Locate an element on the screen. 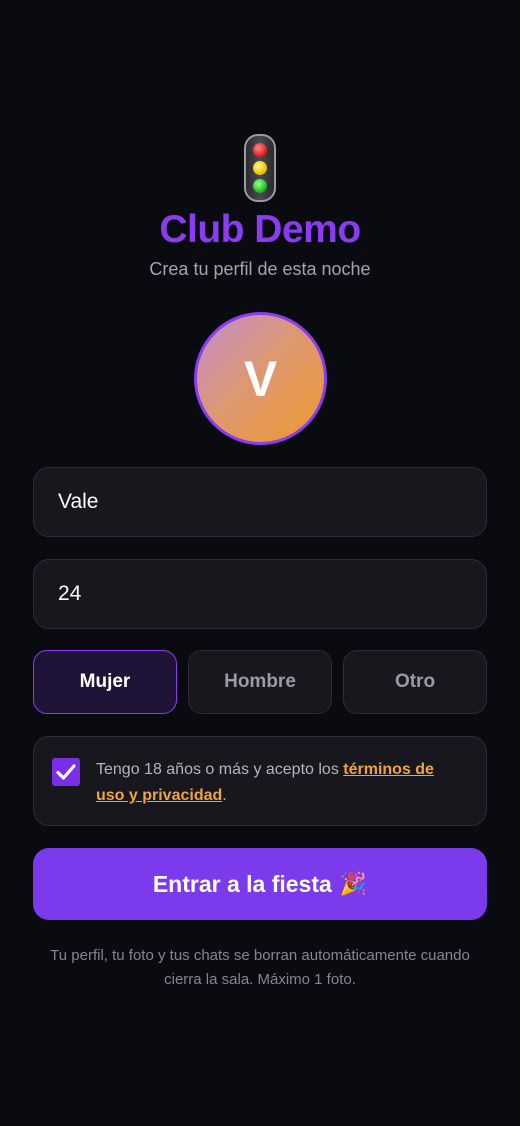 The height and width of the screenshot is (1126, 520). avatar-initial: V is located at coordinates (260, 378).